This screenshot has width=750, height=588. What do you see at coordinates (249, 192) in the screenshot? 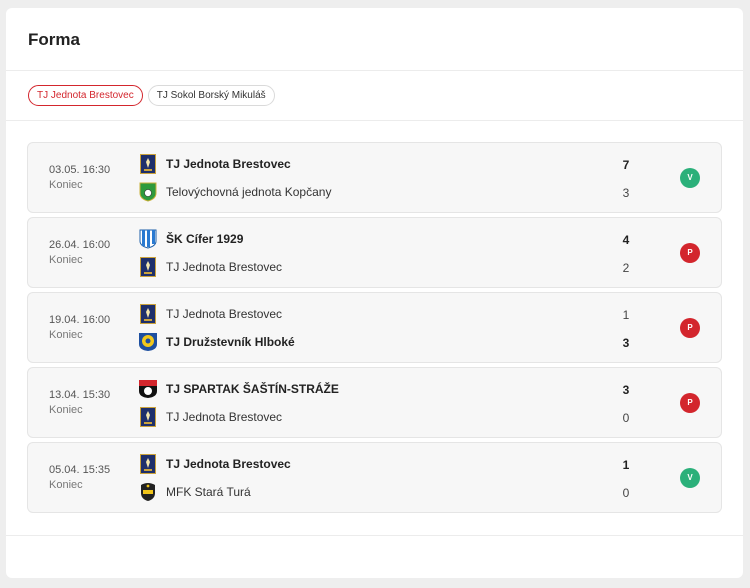
I see `away-team-name: Telovýchovná jednota Kopčany` at bounding box center [249, 192].